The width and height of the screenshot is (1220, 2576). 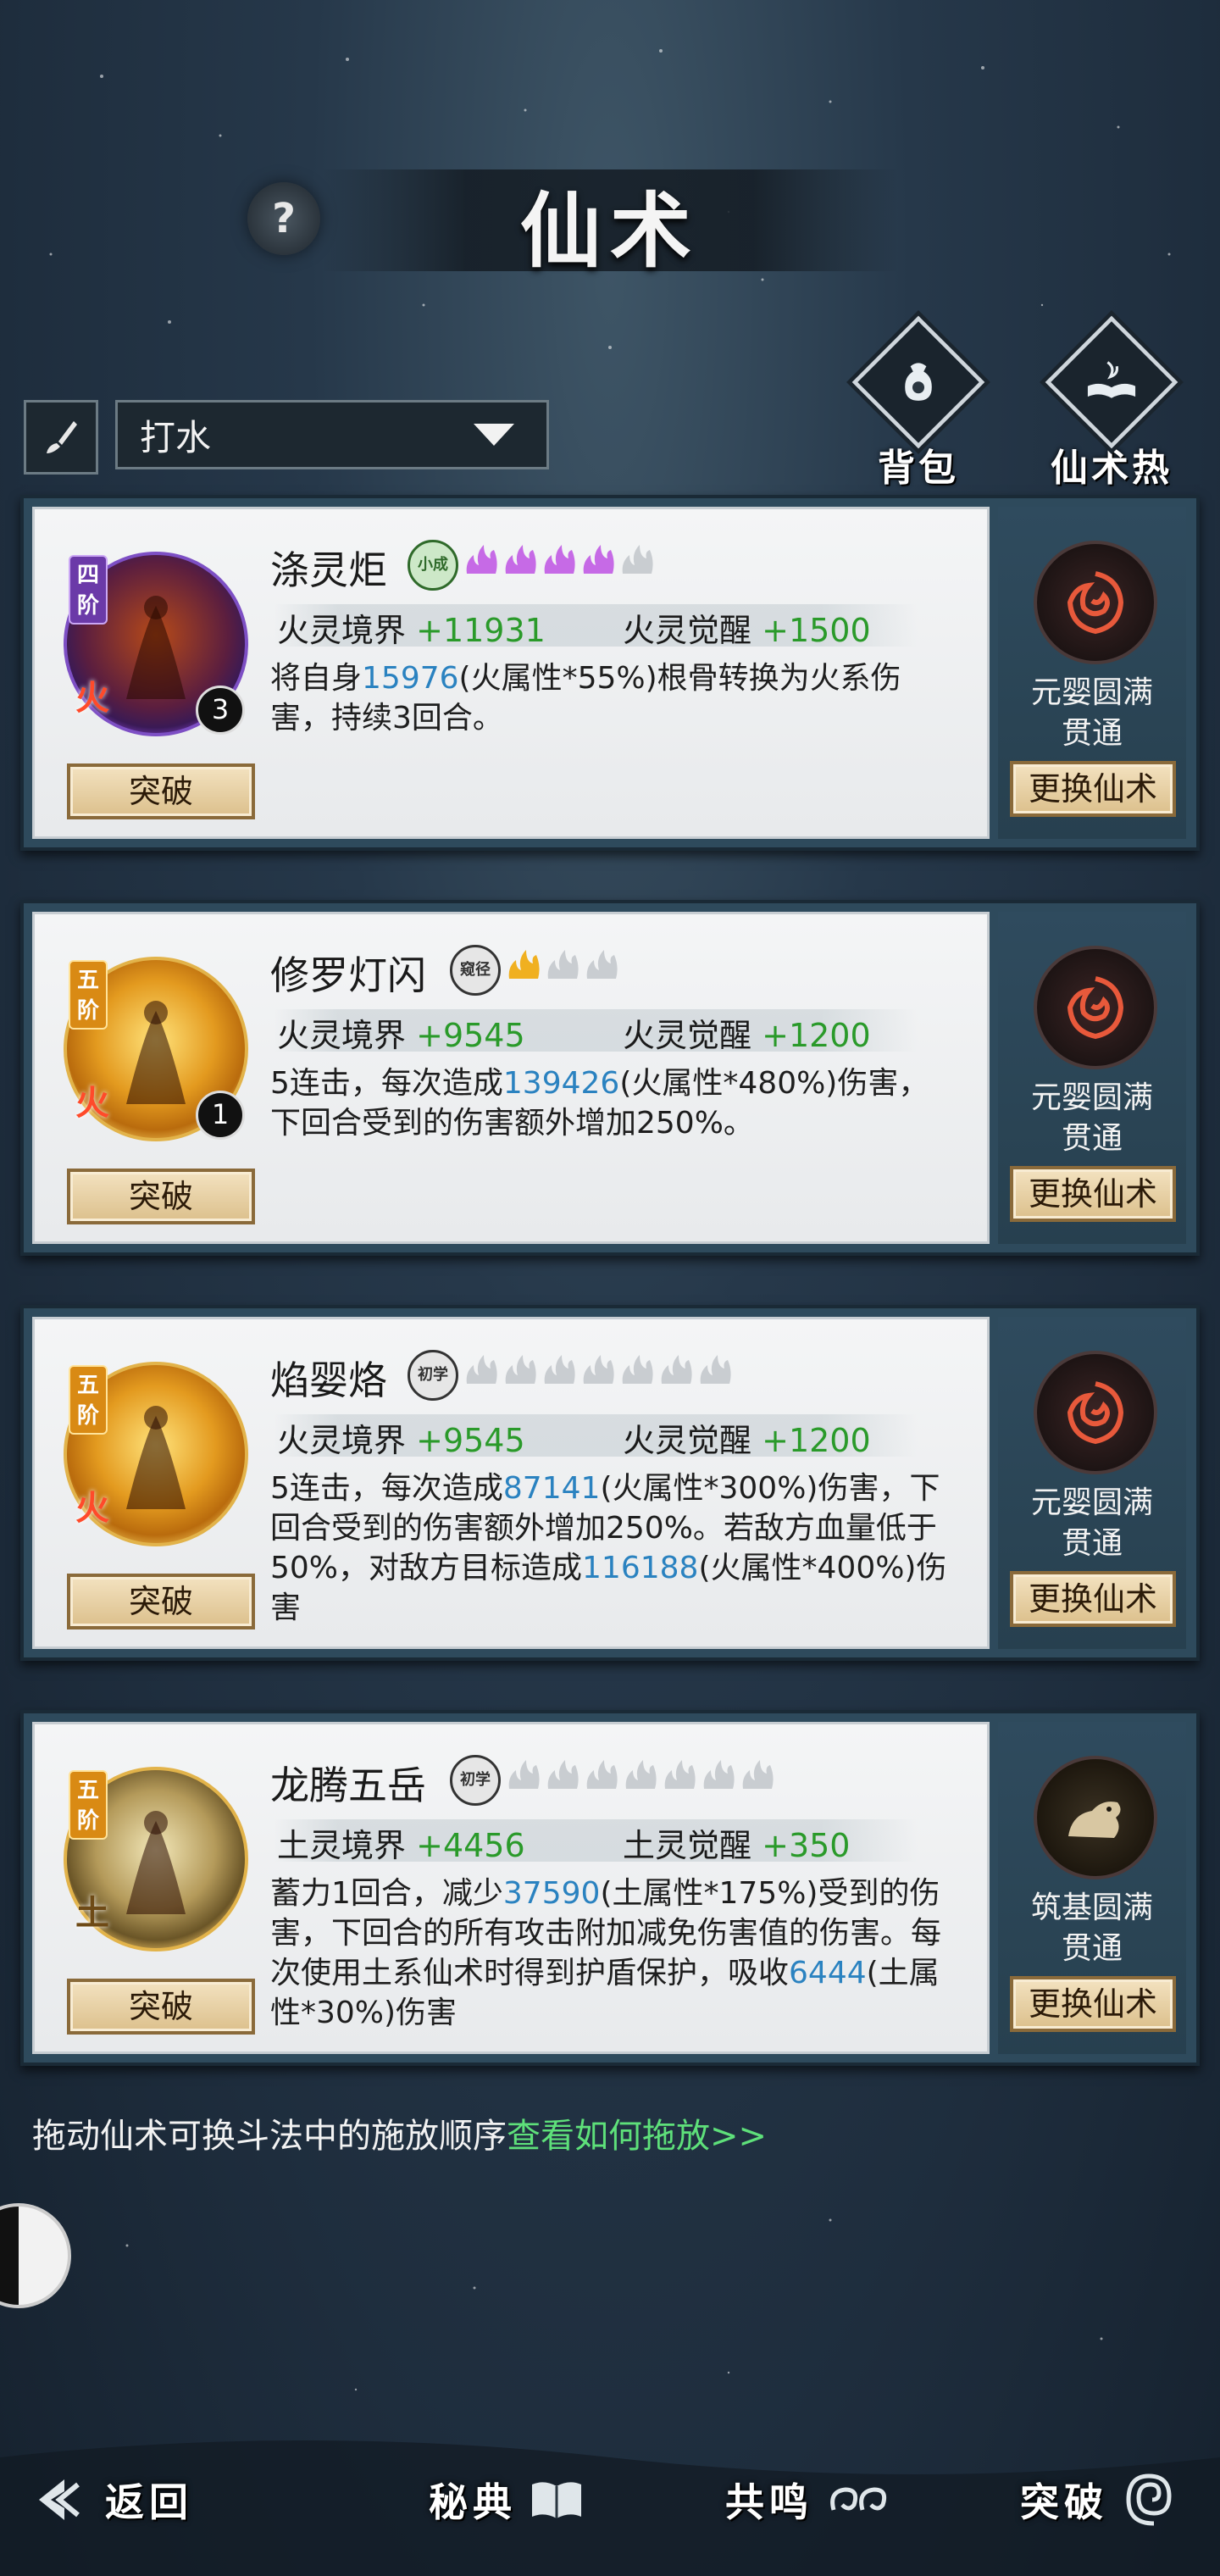 I want to click on desc-number: 37590, so click(x=551, y=1893).